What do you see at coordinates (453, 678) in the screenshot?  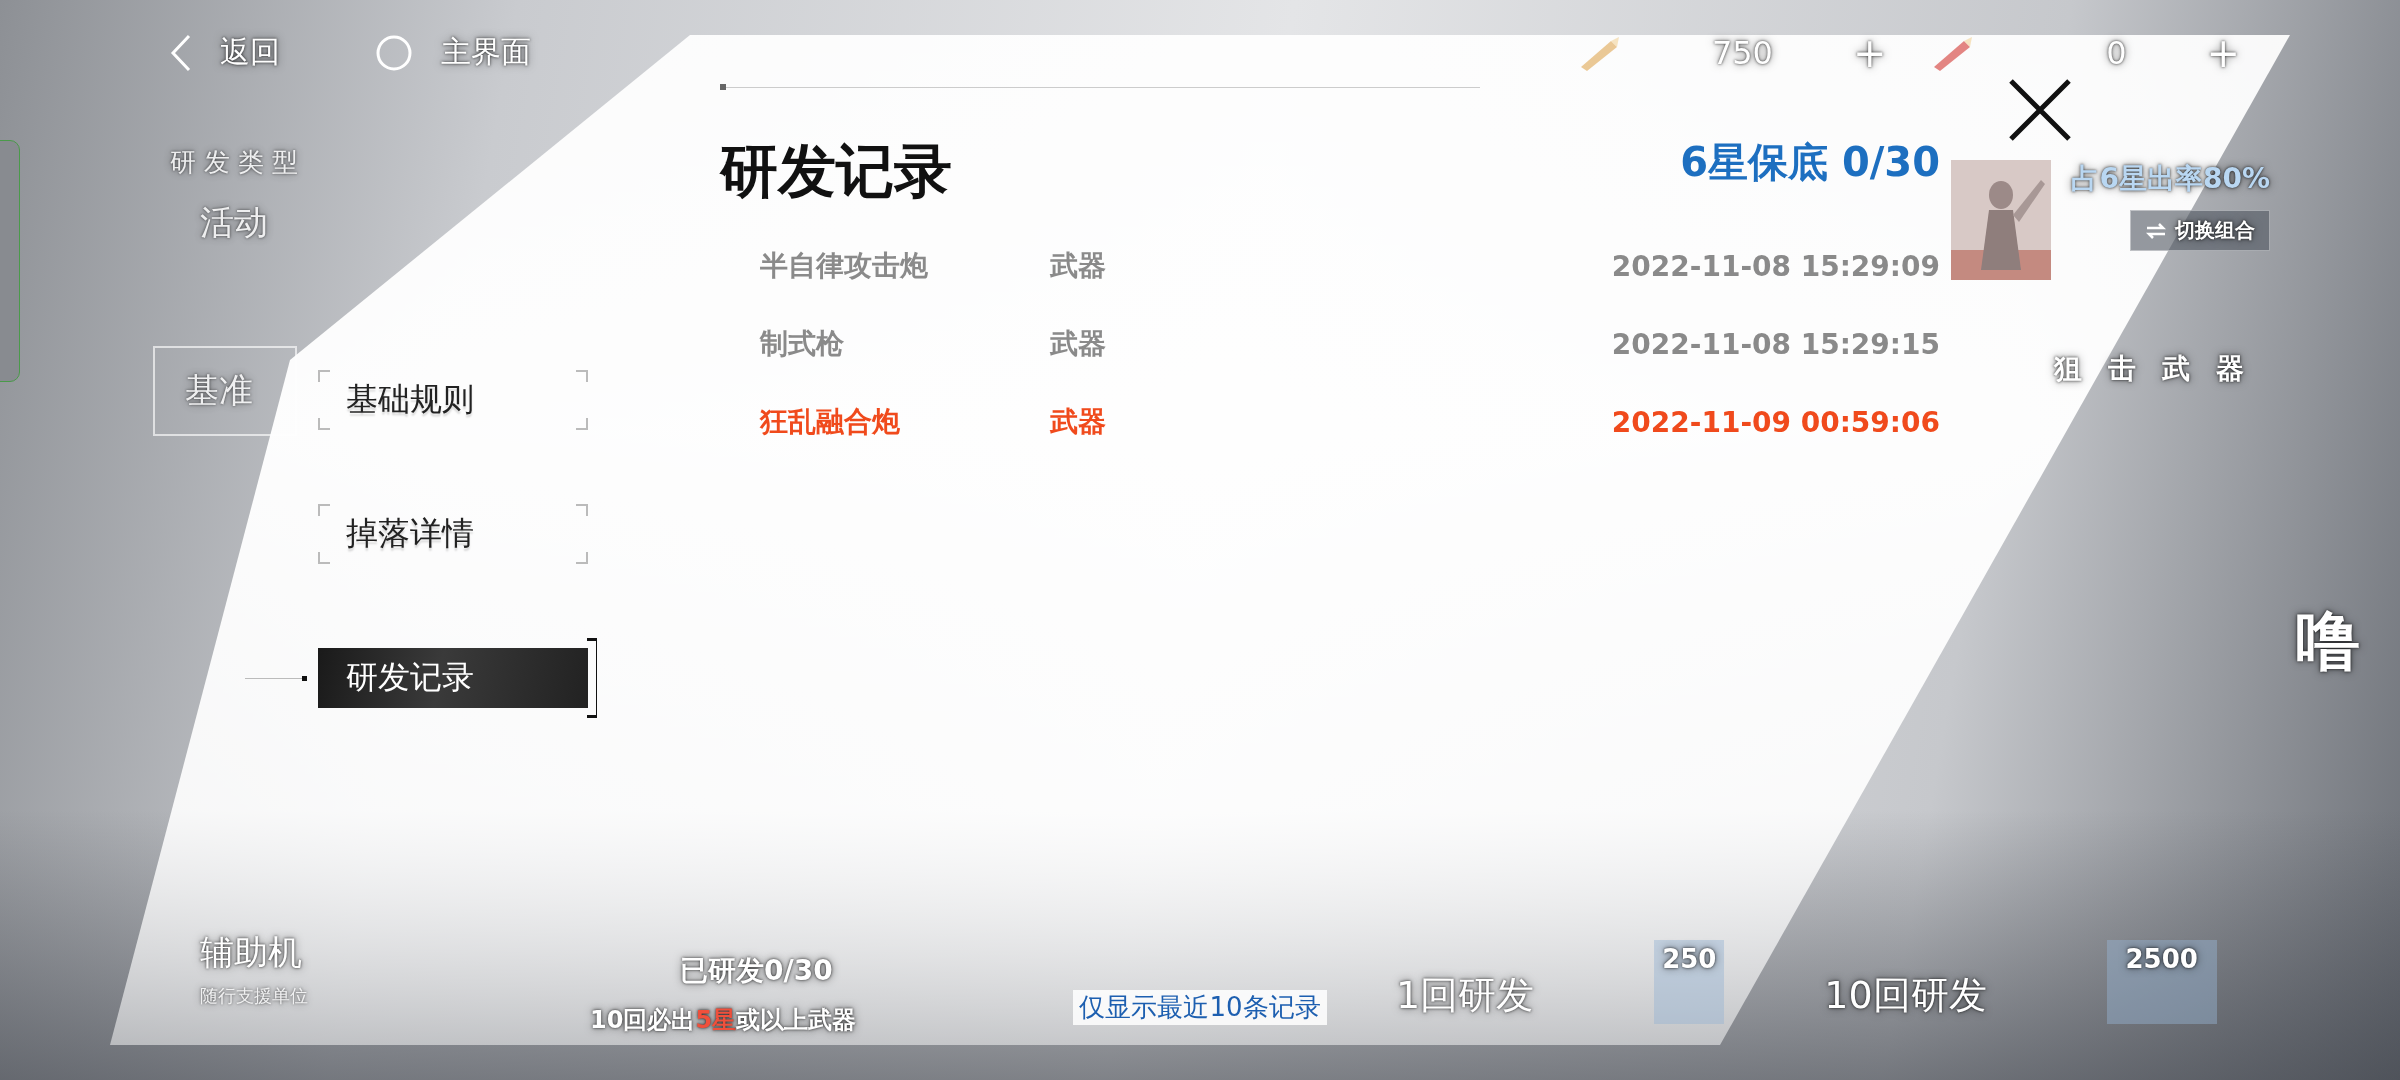 I see `side-tab: 研发记录` at bounding box center [453, 678].